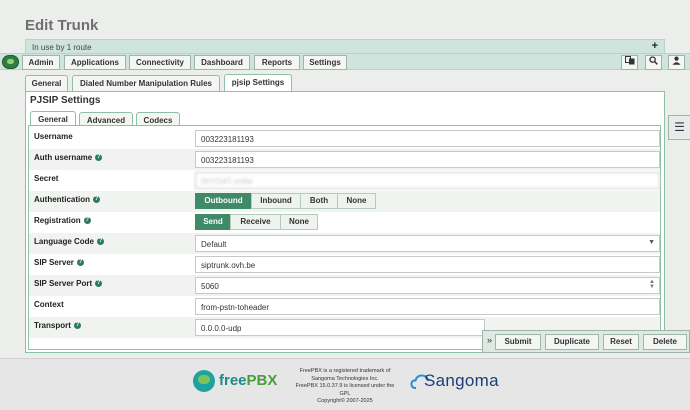 The height and width of the screenshot is (410, 690). I want to click on nav-admin: Admin, so click(41, 62).